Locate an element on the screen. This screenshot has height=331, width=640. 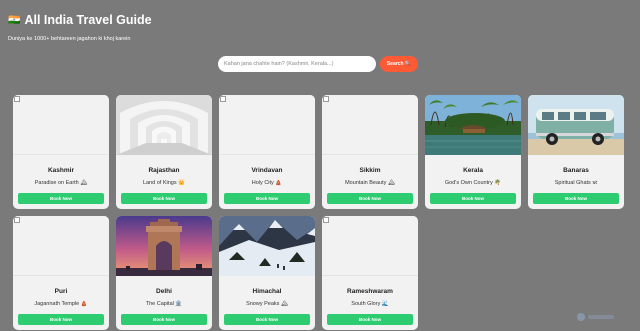
india-gate-illustration is located at coordinates (164, 246).